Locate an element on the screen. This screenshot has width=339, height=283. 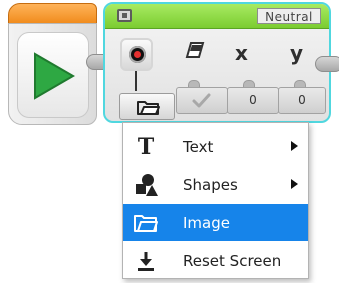
menu-item-image: Image is located at coordinates (215, 222).